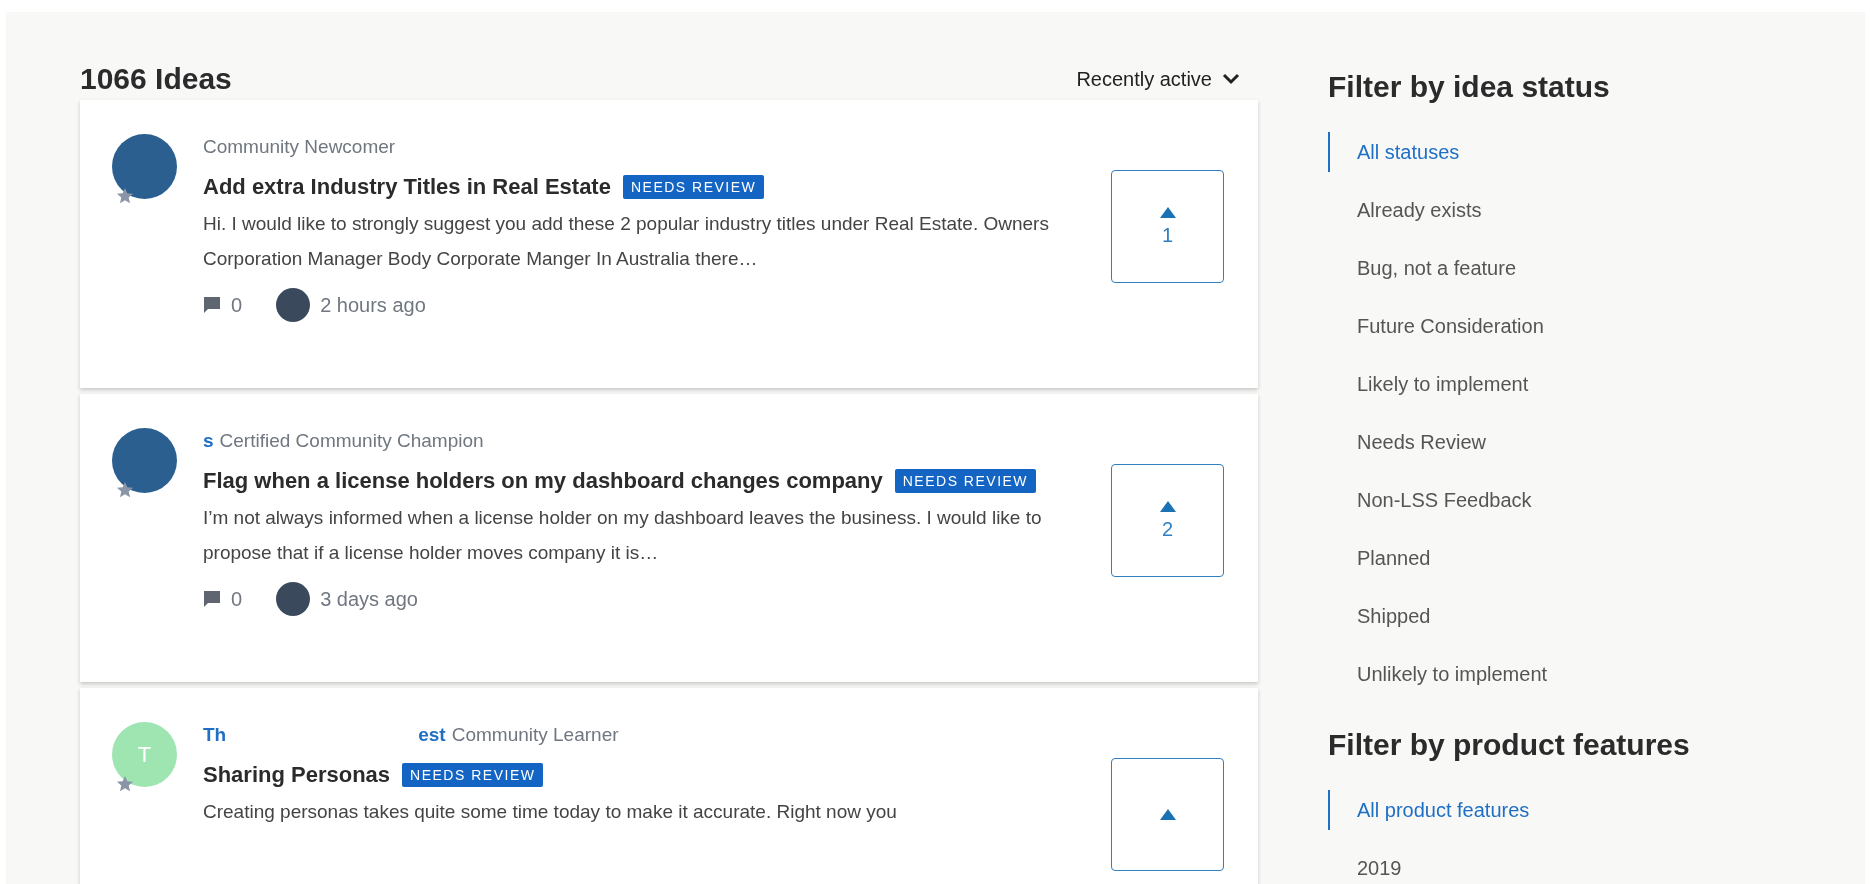  I want to click on vote-button: 2, so click(1167, 520).